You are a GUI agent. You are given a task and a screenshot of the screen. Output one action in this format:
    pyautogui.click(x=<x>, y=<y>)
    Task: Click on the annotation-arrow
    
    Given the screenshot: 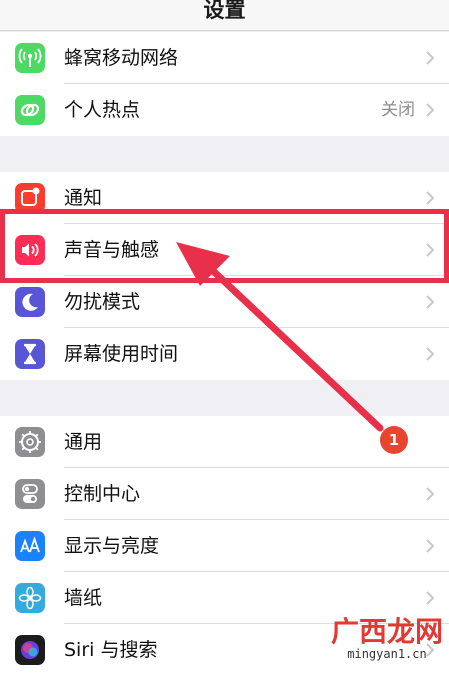 What is the action you would take?
    pyautogui.click(x=280, y=337)
    